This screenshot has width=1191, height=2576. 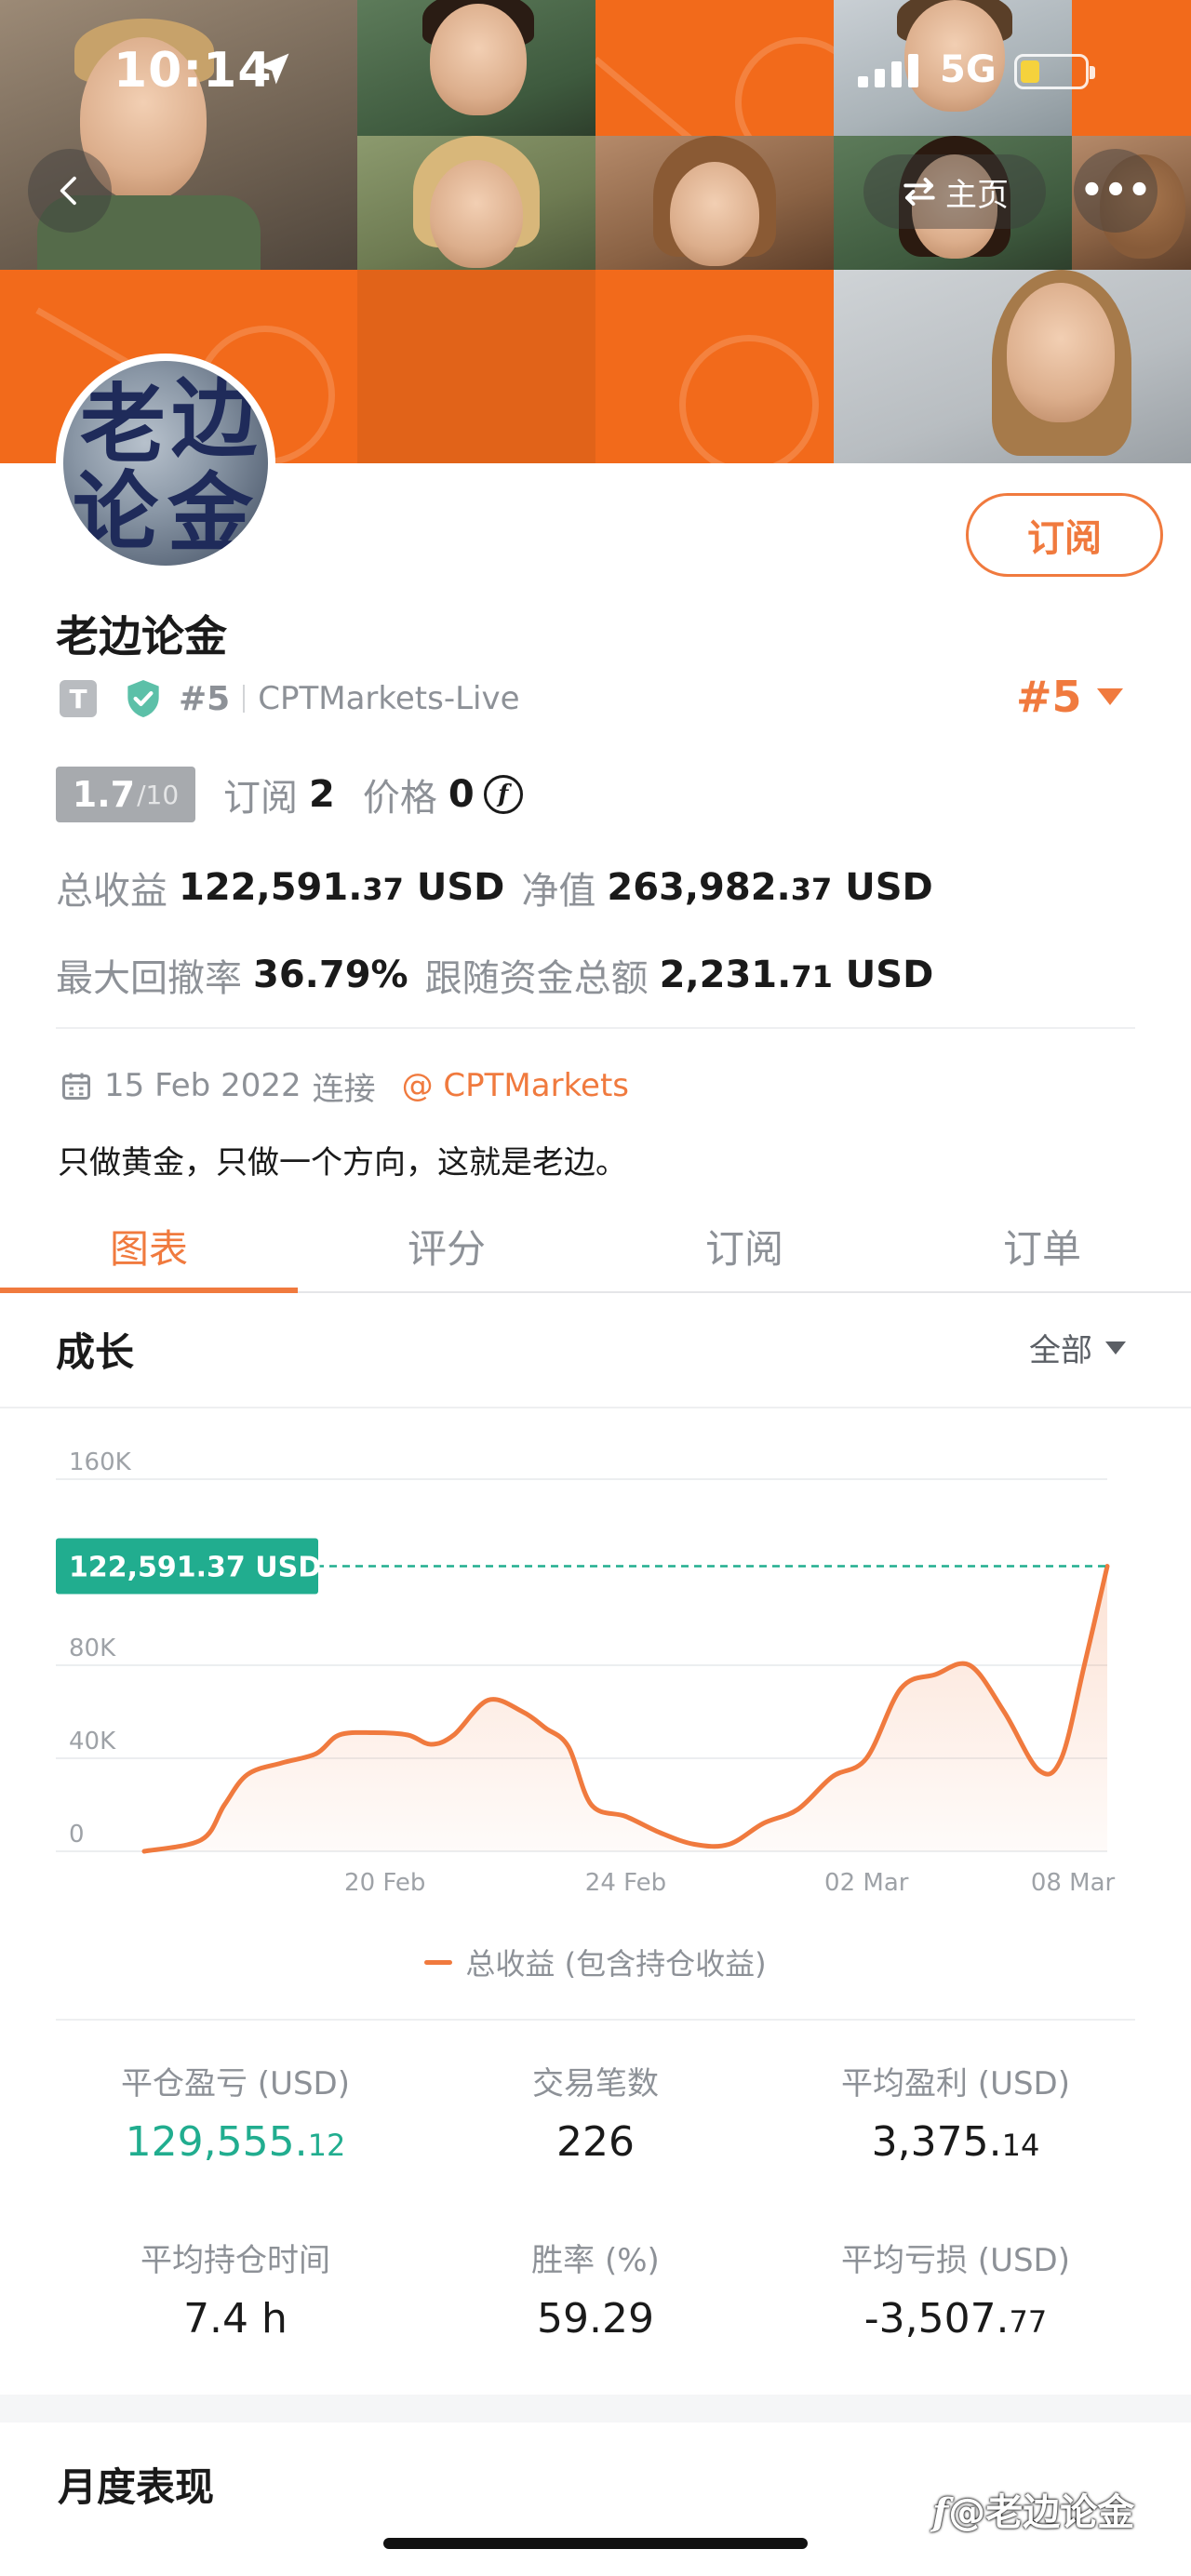 I want to click on watermark: f@老边论金, so click(x=1033, y=2509).